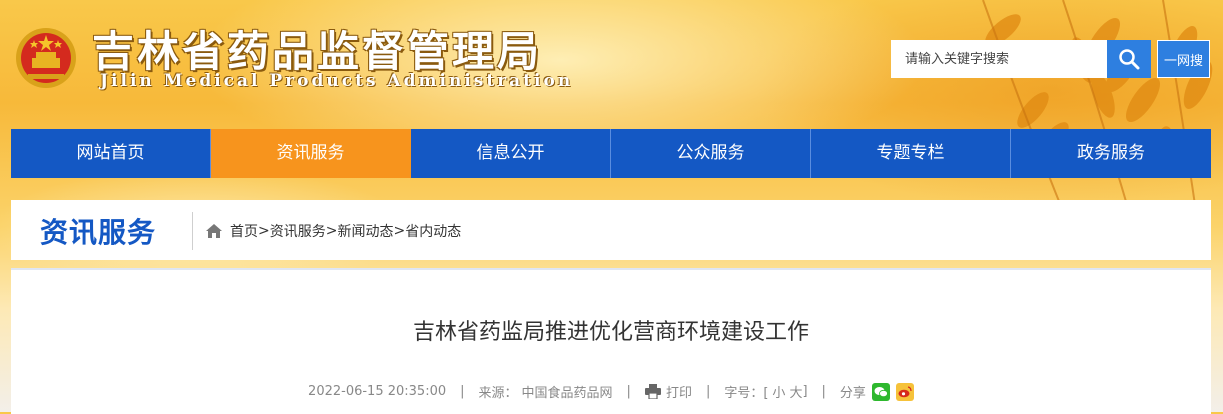  What do you see at coordinates (377, 391) in the screenshot?
I see `article-datetime: 2022-06-15 20:35:00` at bounding box center [377, 391].